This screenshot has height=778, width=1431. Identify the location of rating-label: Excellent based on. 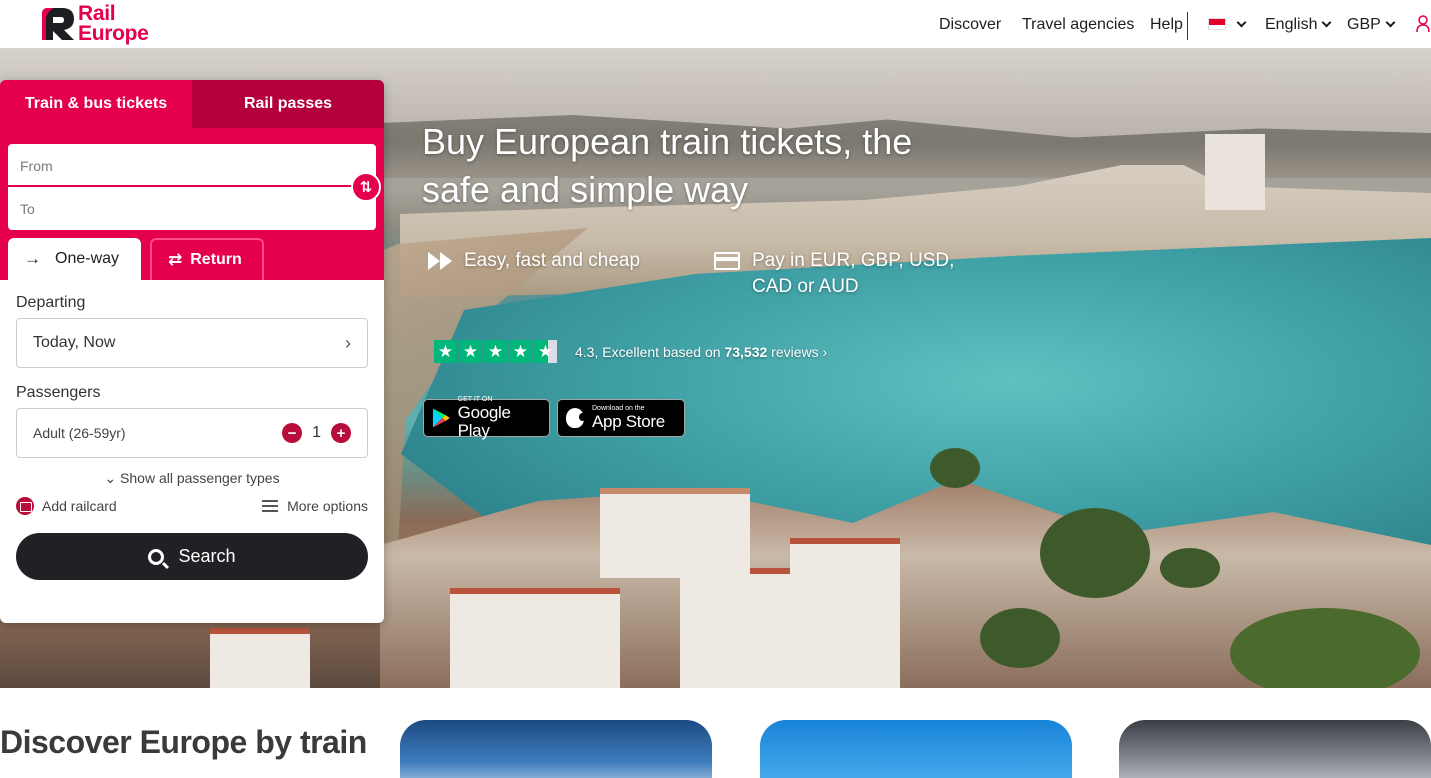
(661, 351).